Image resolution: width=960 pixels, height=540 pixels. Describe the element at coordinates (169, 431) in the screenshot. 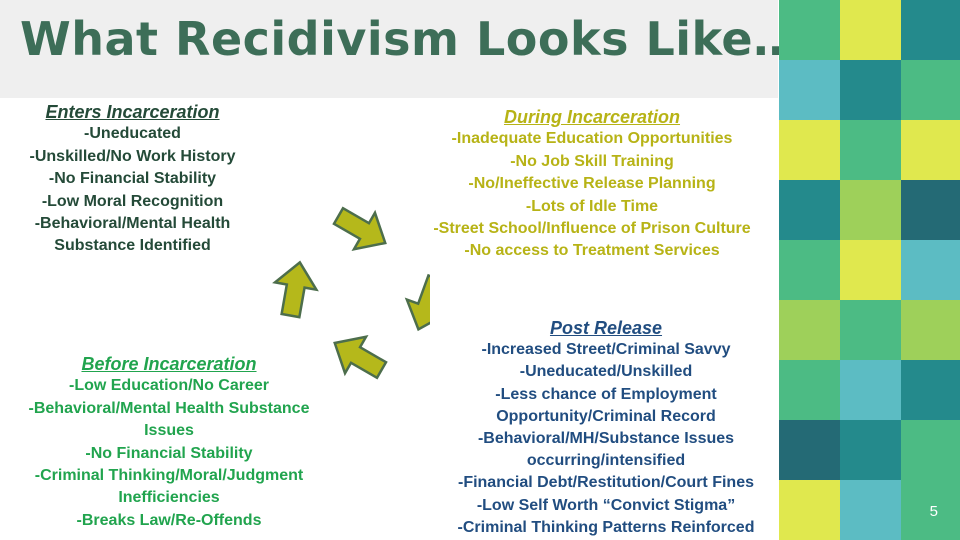

I see `block-line: Issues` at that location.